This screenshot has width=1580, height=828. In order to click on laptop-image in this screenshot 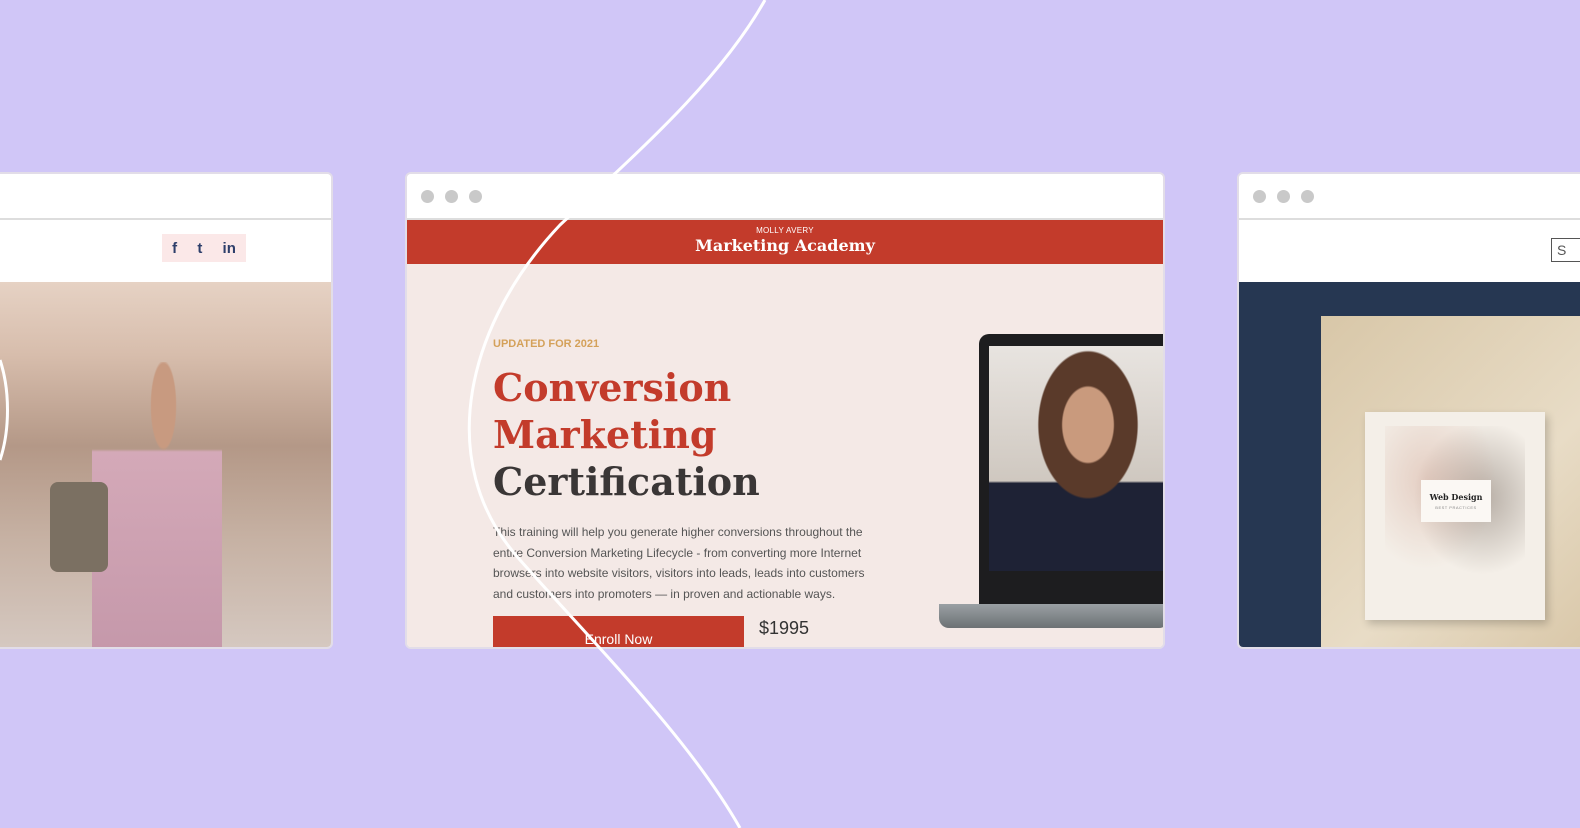, I will do `click(1051, 481)`.